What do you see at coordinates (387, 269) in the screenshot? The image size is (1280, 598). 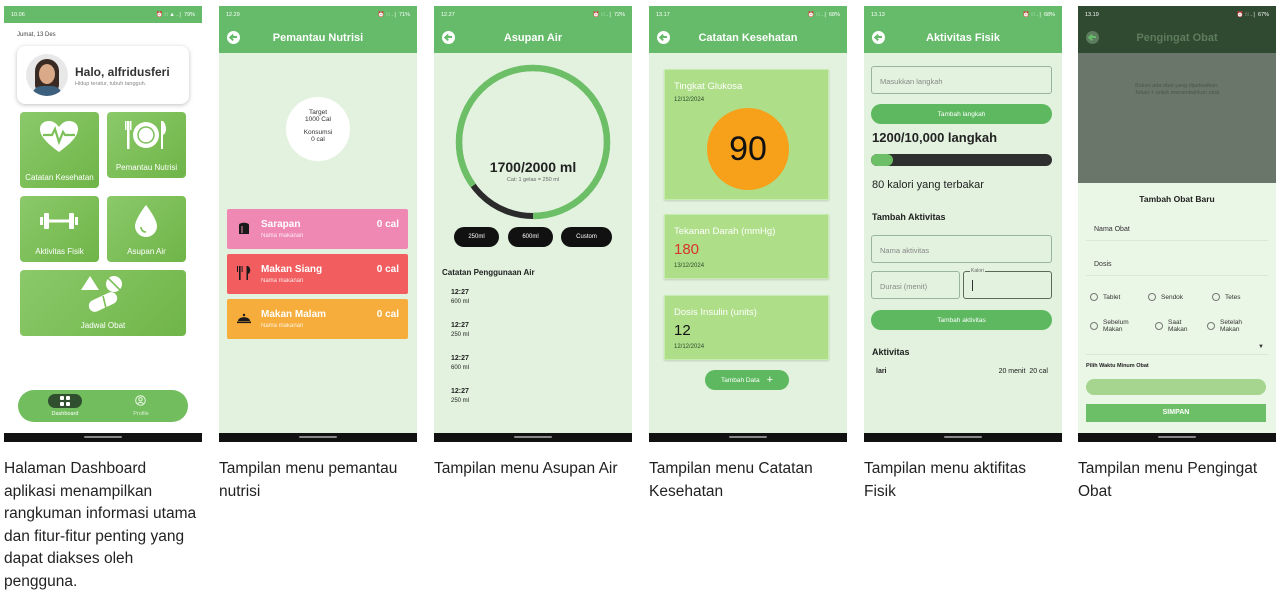 I see `meal-value: 0 cal` at bounding box center [387, 269].